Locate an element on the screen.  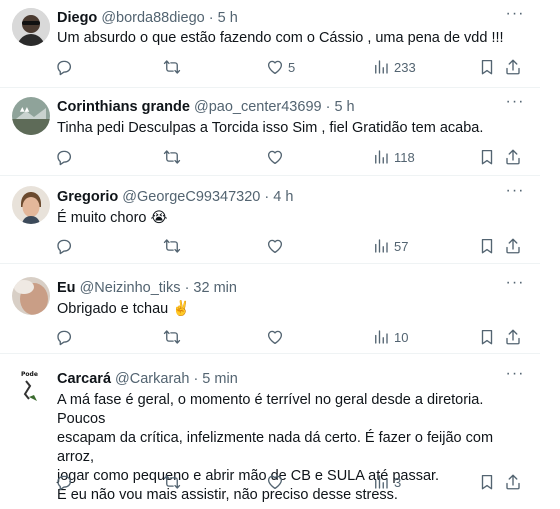
author-handle: @borda88diego is located at coordinates (152, 18).